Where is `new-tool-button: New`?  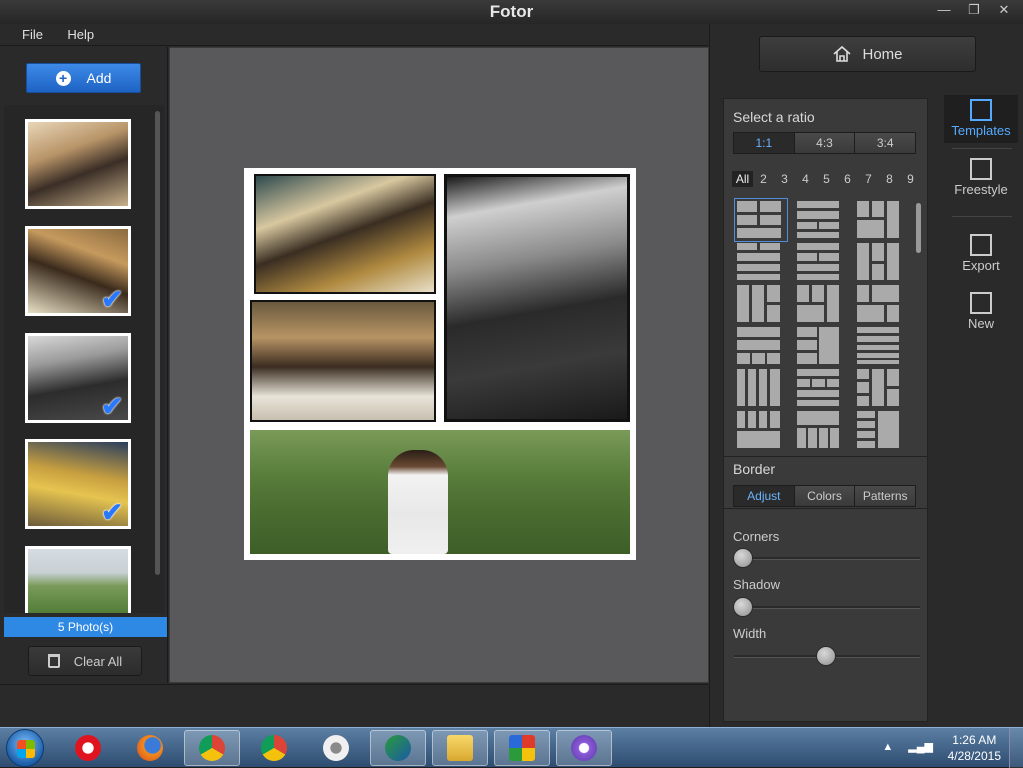 new-tool-button: New is located at coordinates (981, 312).